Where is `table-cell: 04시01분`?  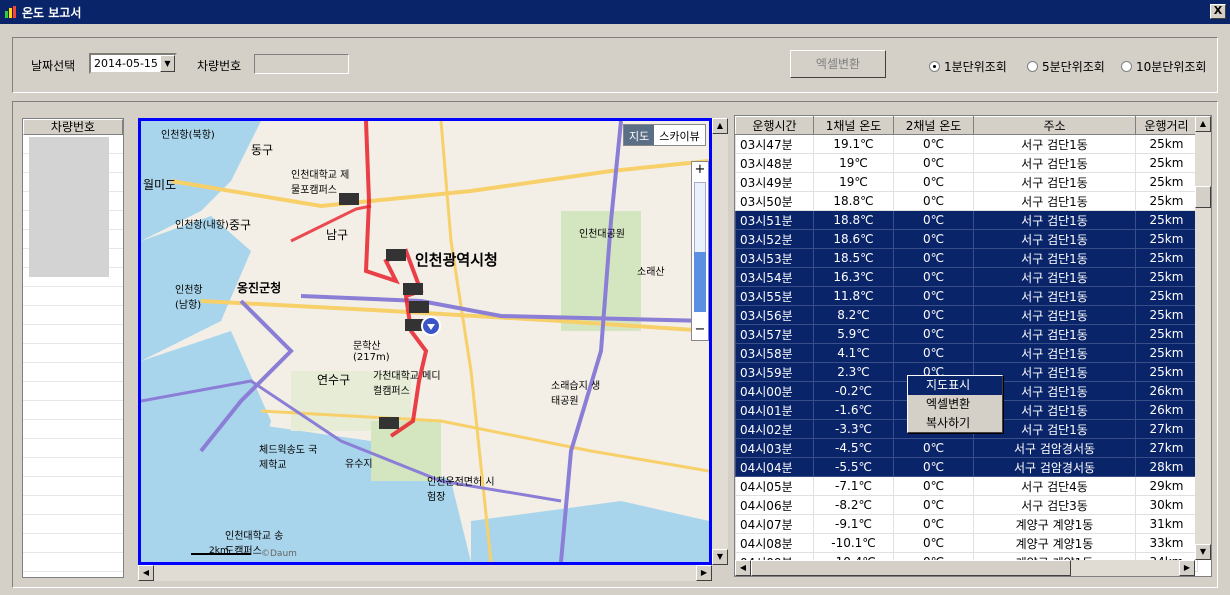 table-cell: 04시01분 is located at coordinates (774, 410).